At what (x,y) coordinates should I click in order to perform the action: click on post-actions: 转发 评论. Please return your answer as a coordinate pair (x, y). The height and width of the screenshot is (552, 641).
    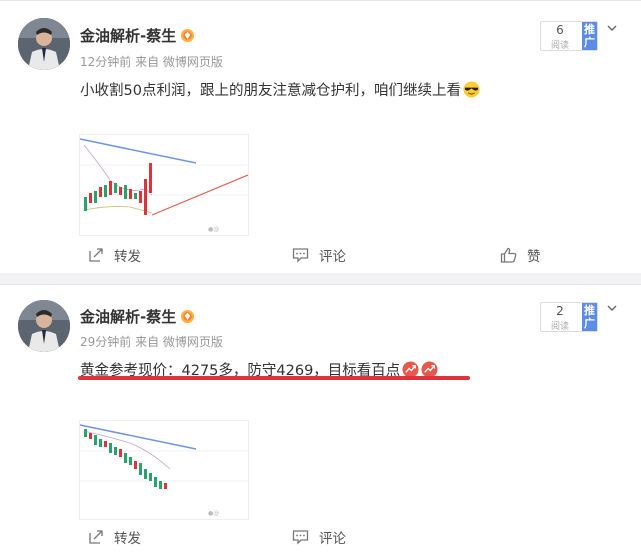
    Looking at the image, I should click on (320, 537).